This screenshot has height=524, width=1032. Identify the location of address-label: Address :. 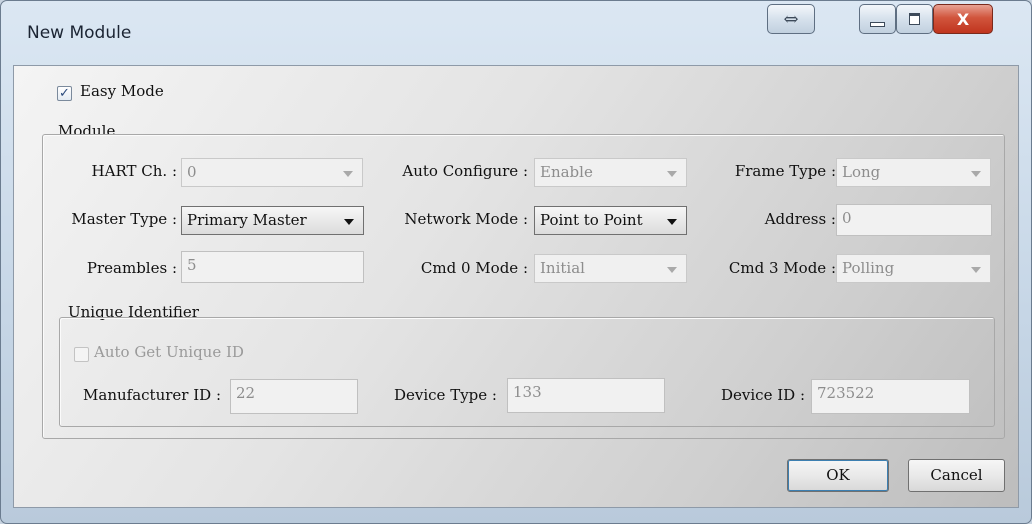
(800, 219).